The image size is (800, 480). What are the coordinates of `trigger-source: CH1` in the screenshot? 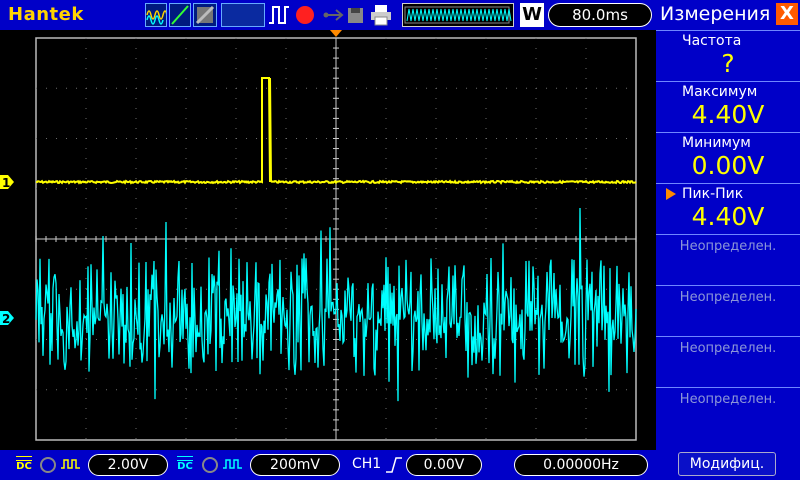 It's located at (366, 464).